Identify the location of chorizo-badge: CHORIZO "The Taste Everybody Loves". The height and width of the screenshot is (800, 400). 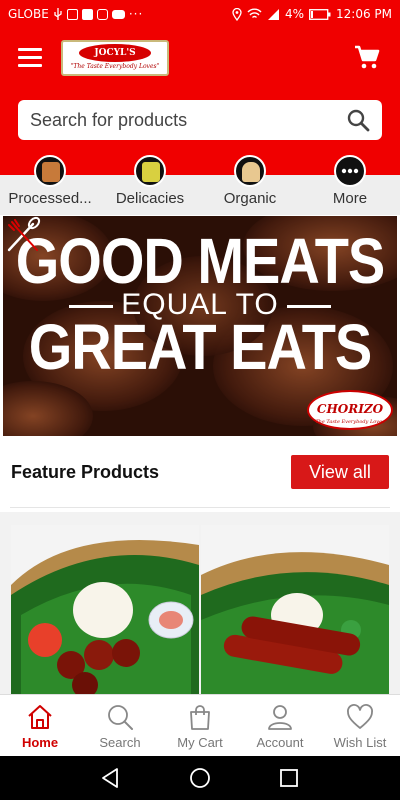
(350, 410).